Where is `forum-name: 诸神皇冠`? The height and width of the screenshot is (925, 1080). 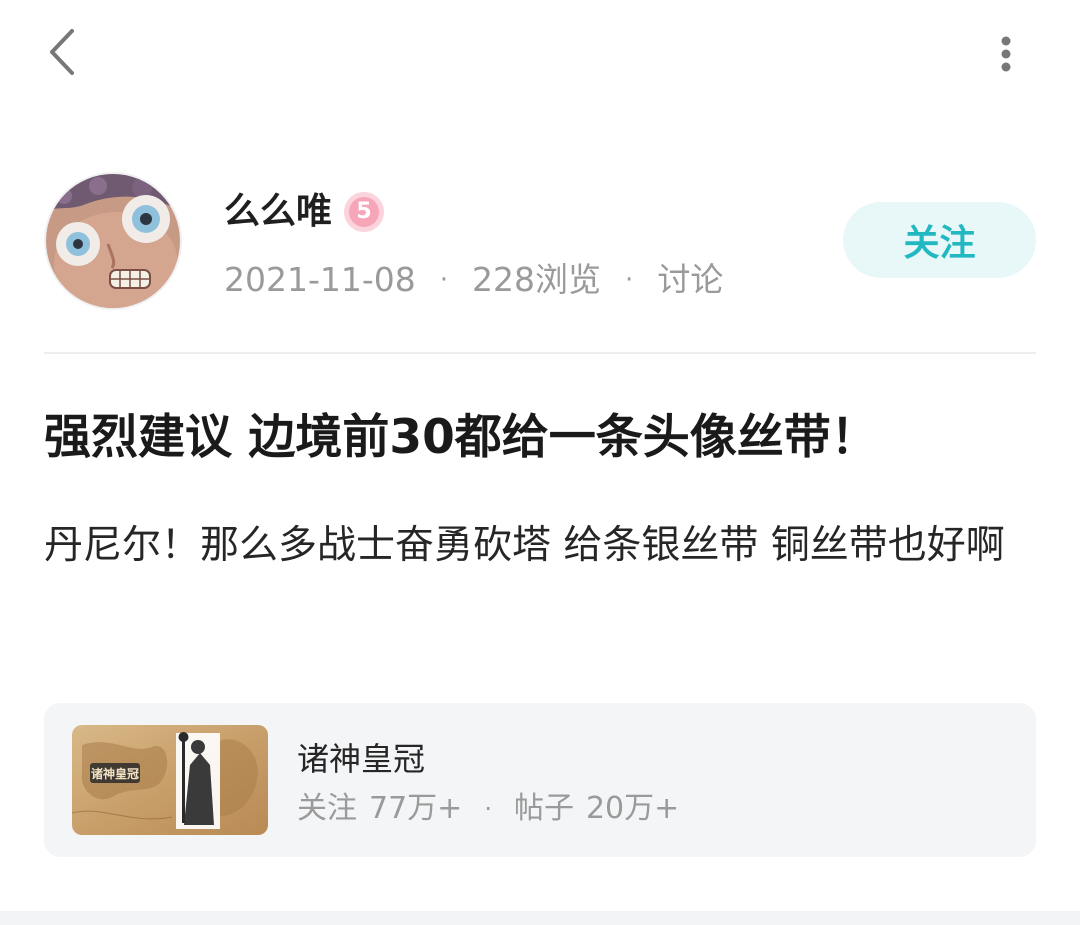 forum-name: 诸神皇冠 is located at coordinates (361, 759).